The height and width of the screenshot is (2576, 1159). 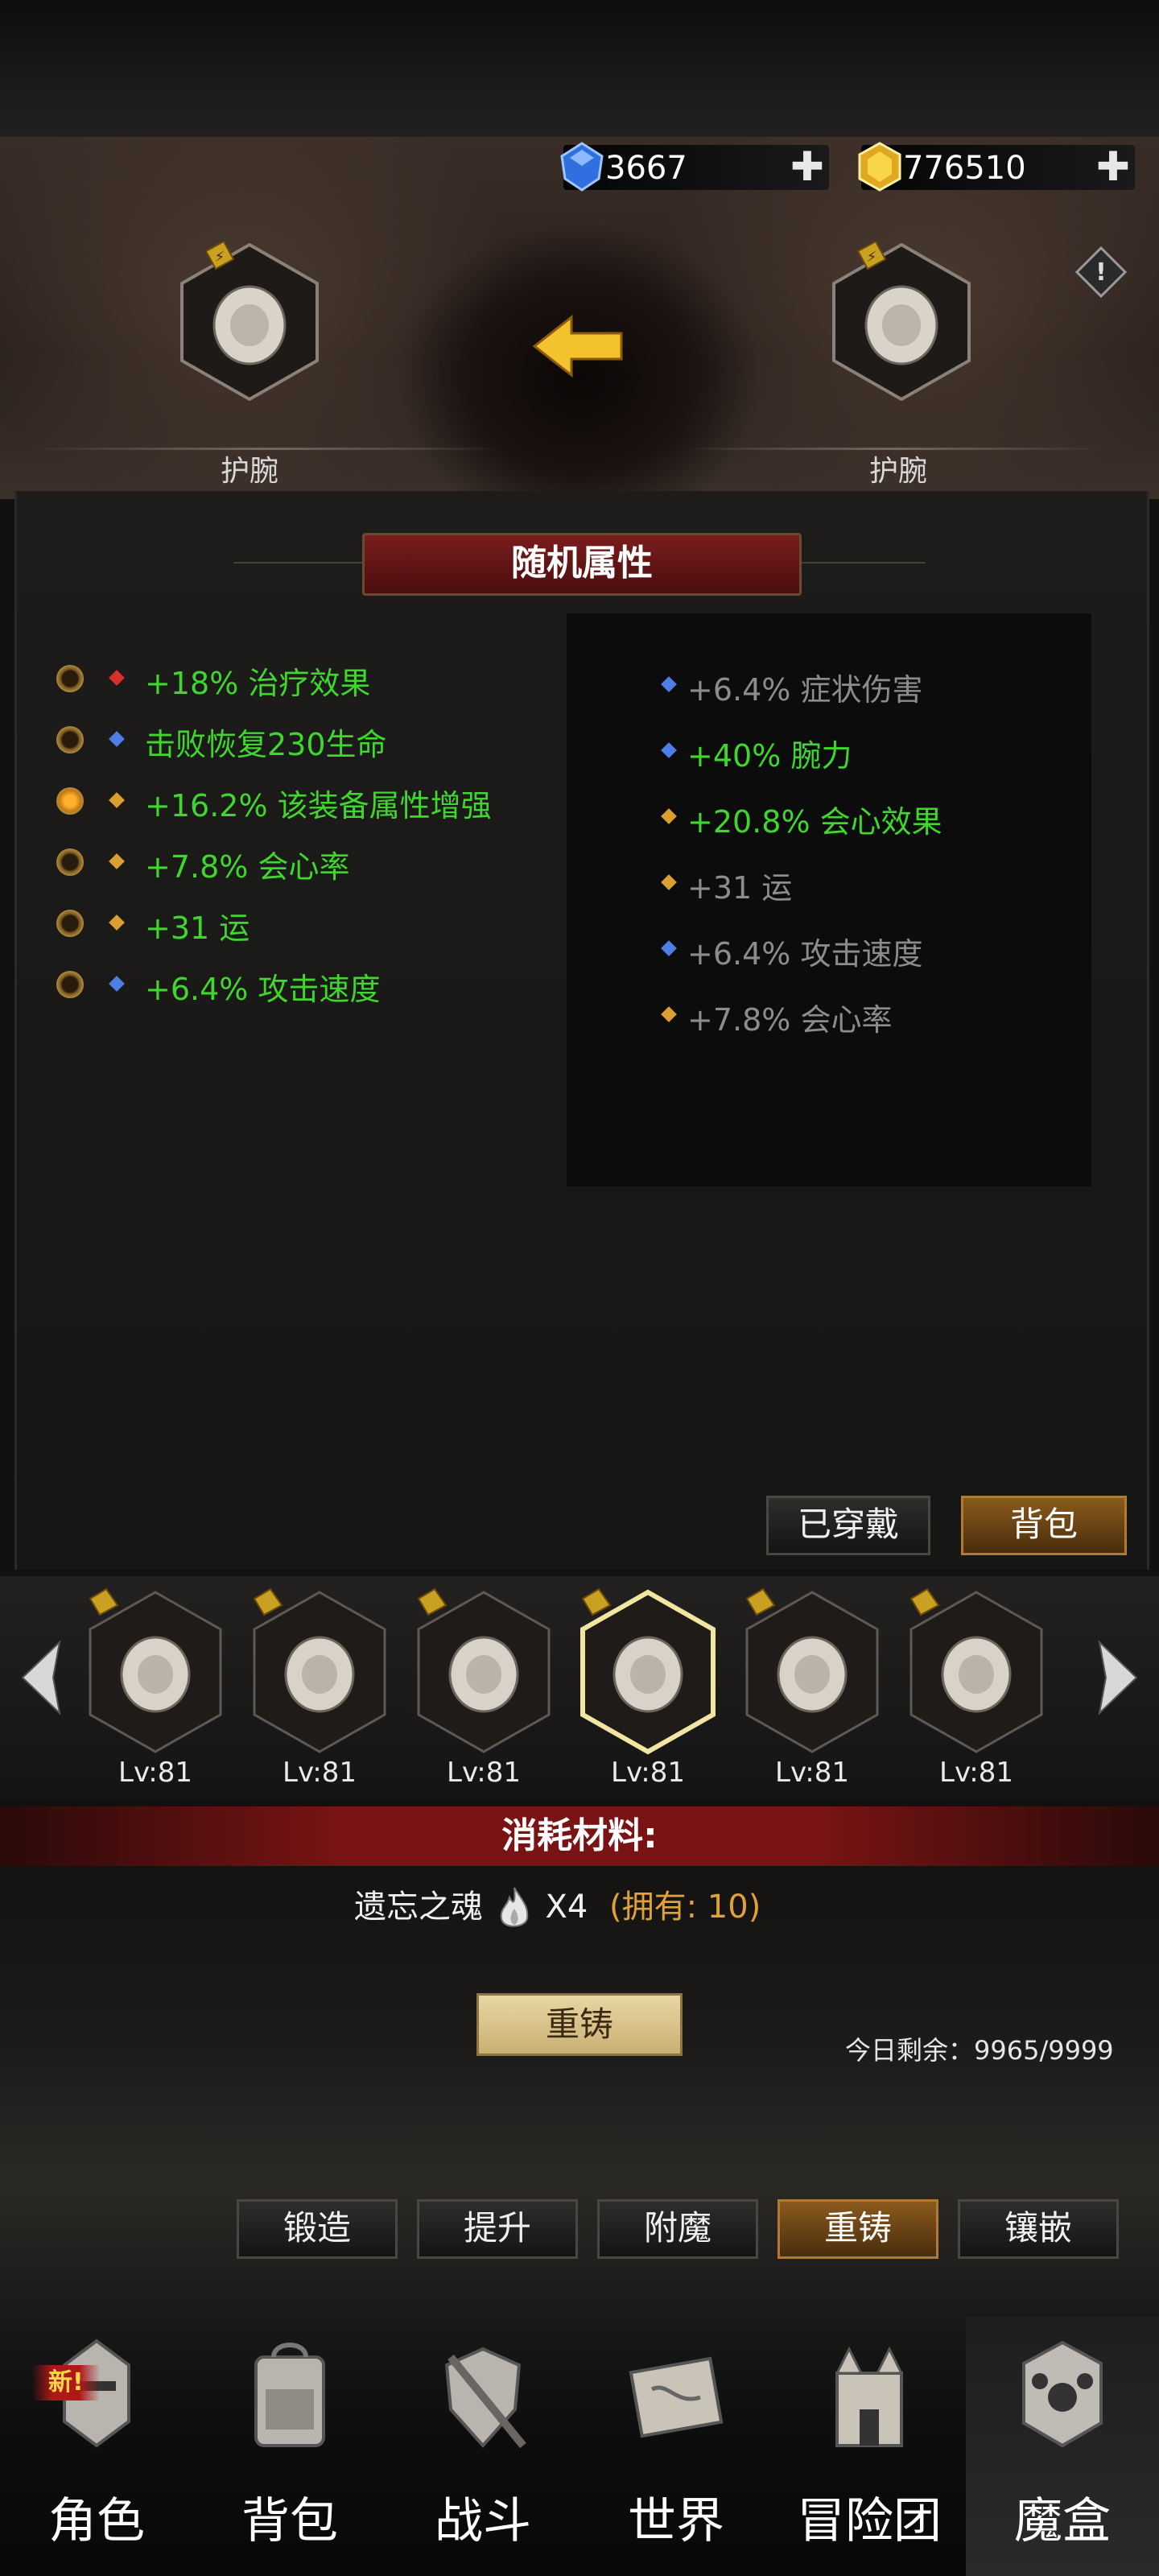 I want to click on nav-label: 魔盒, so click(x=1062, y=2521).